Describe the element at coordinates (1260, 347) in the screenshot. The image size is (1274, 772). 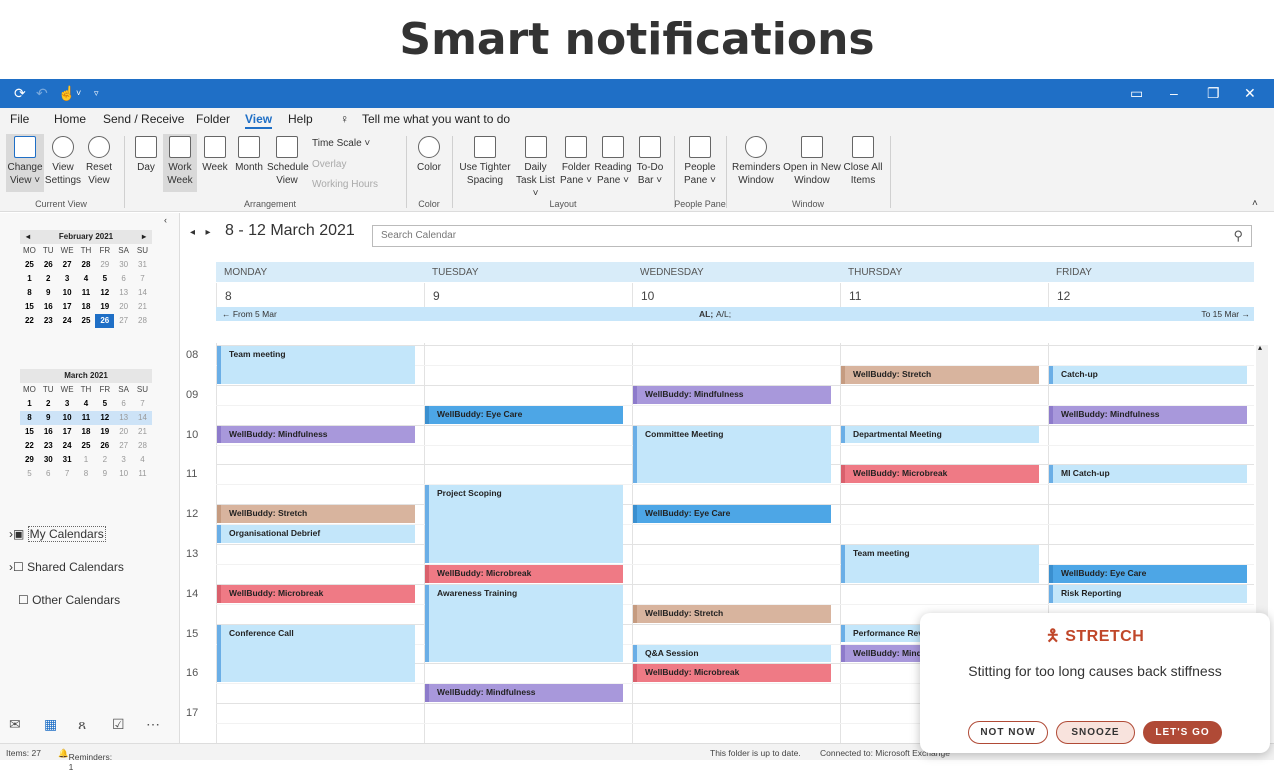
I see `scroll-up-icon: ▴` at that location.